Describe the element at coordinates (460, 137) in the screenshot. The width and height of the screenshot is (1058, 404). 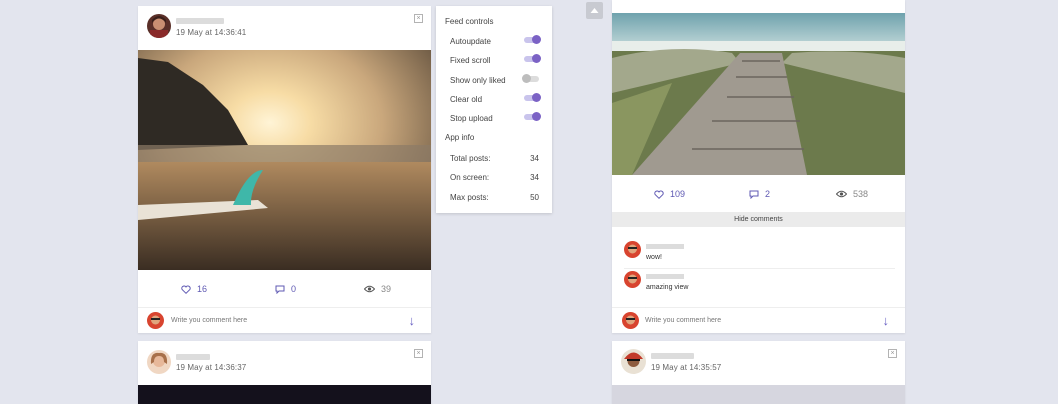
I see `app-info-title: App info` at that location.